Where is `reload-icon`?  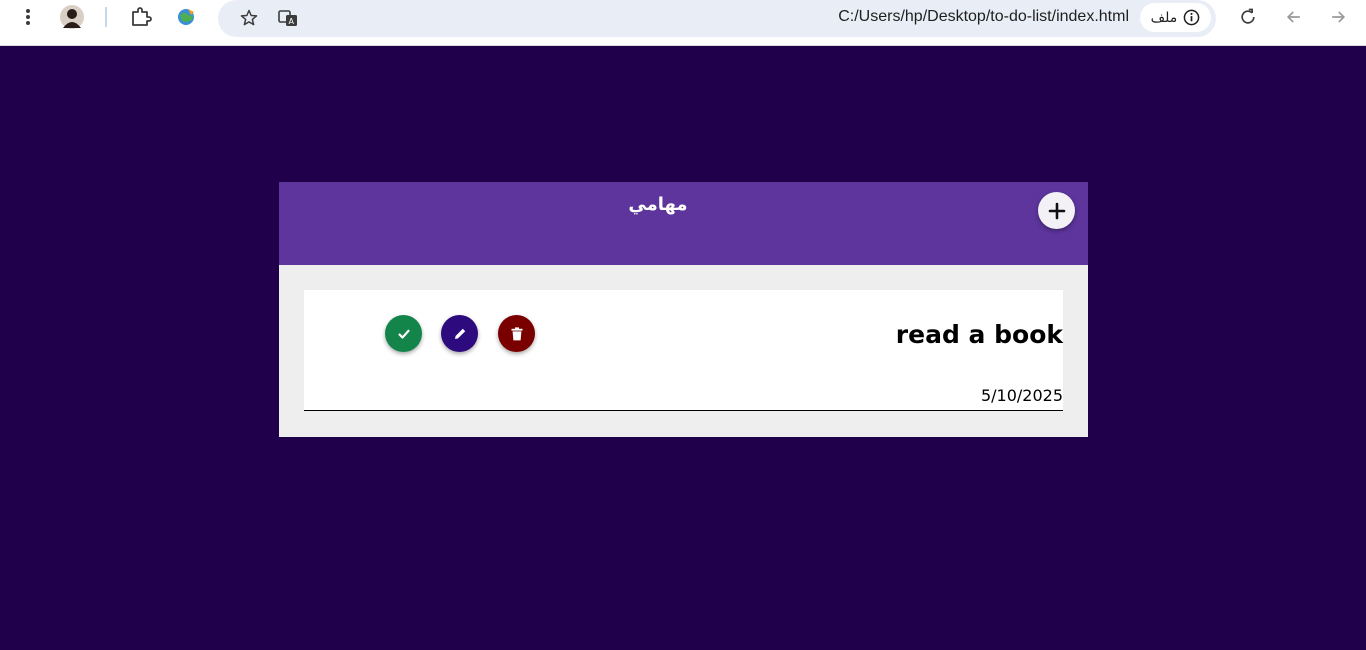
reload-icon is located at coordinates (1248, 17).